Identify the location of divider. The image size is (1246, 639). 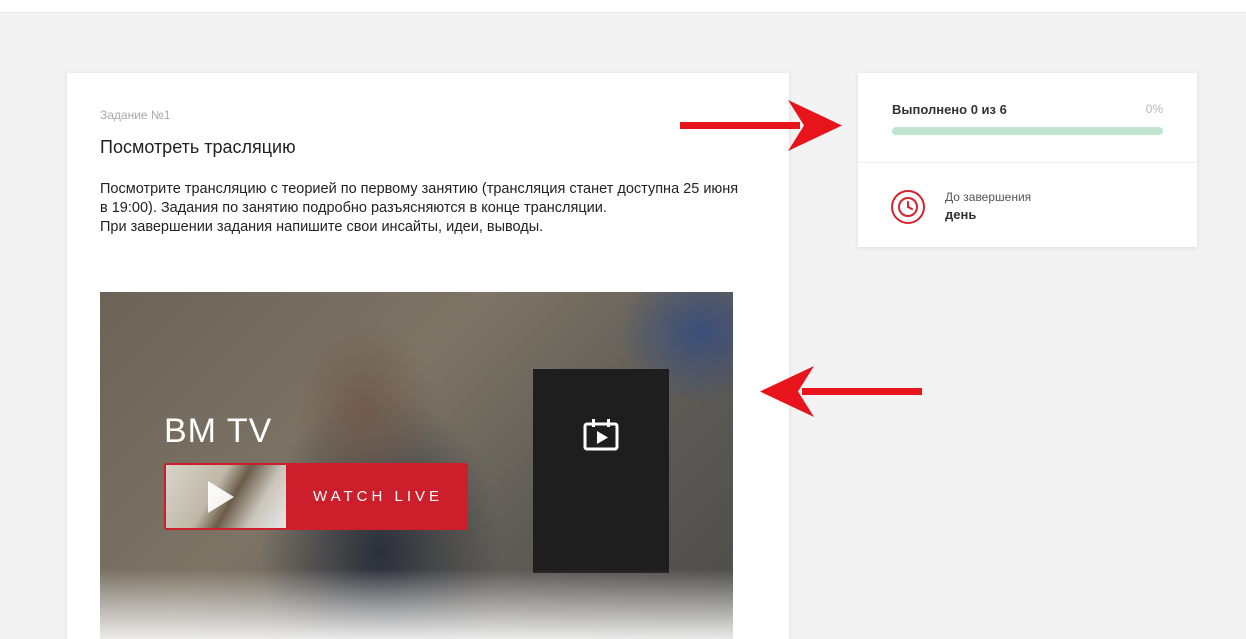
(1027, 162).